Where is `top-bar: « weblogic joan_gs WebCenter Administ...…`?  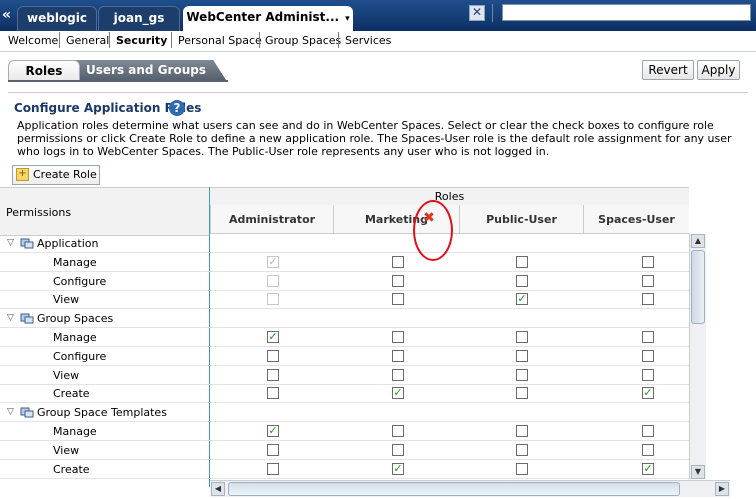
top-bar: « weblogic joan_gs WebCenter Administ...… is located at coordinates (378, 15).